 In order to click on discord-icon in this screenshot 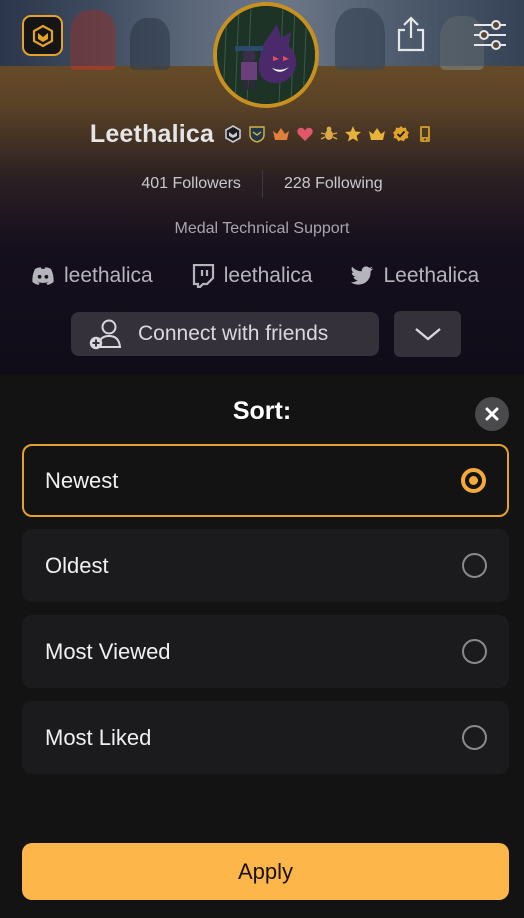, I will do `click(43, 276)`.